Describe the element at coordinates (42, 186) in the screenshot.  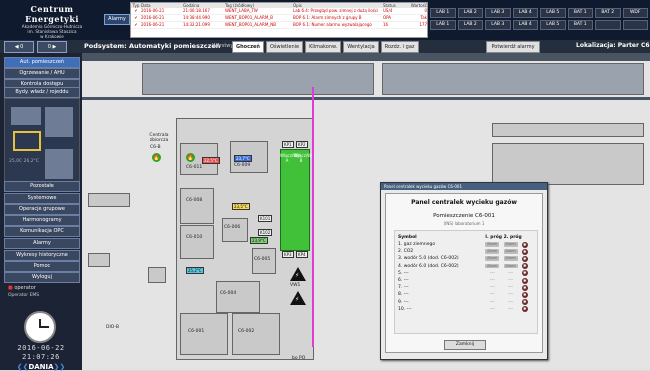
I see `sidebar-item-other: Pozostałe` at that location.